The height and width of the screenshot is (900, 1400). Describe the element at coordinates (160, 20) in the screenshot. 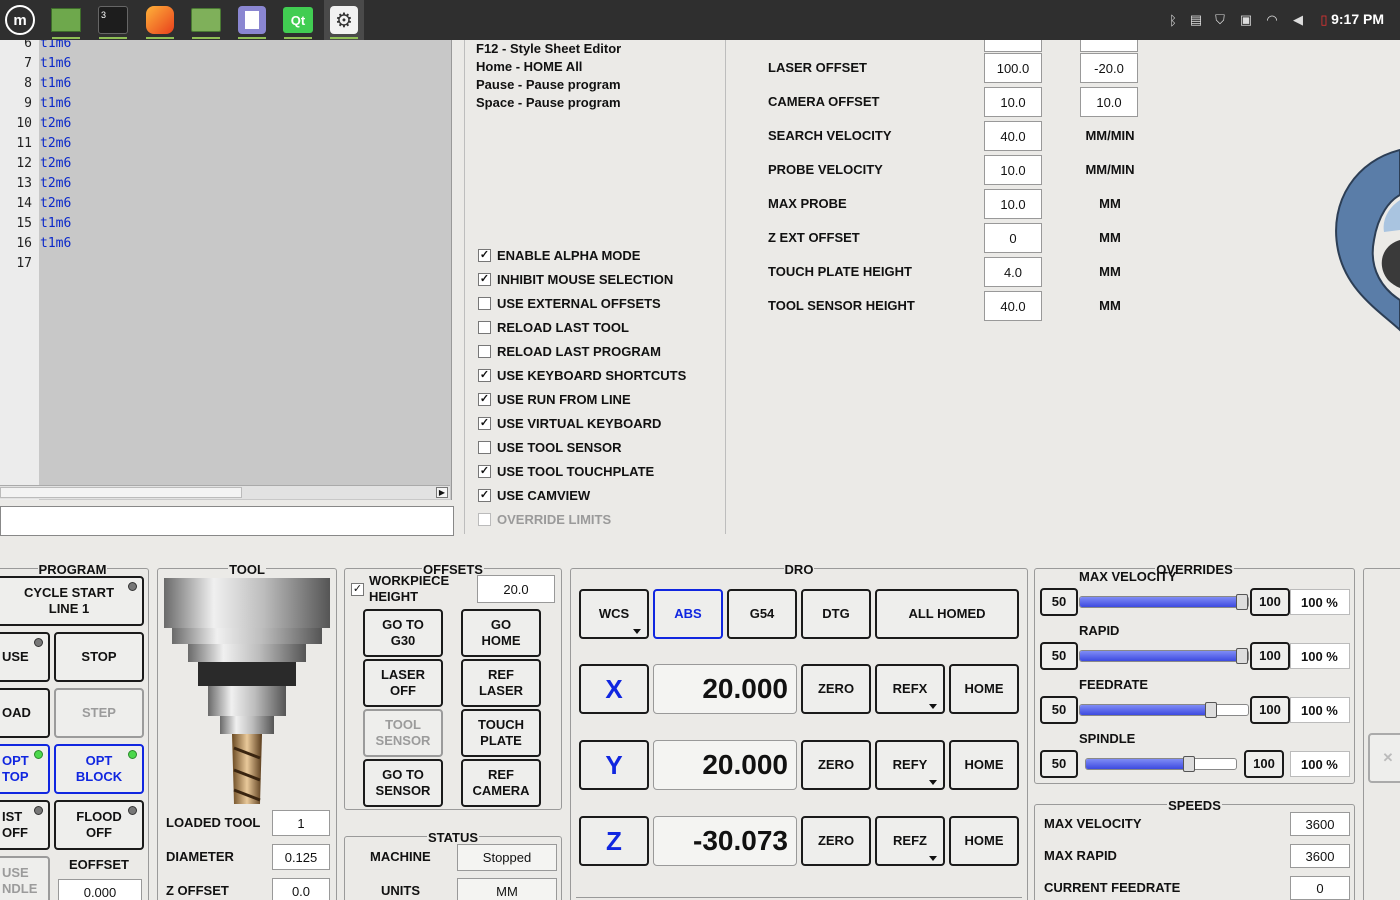

I see `taskbar-firefox` at that location.